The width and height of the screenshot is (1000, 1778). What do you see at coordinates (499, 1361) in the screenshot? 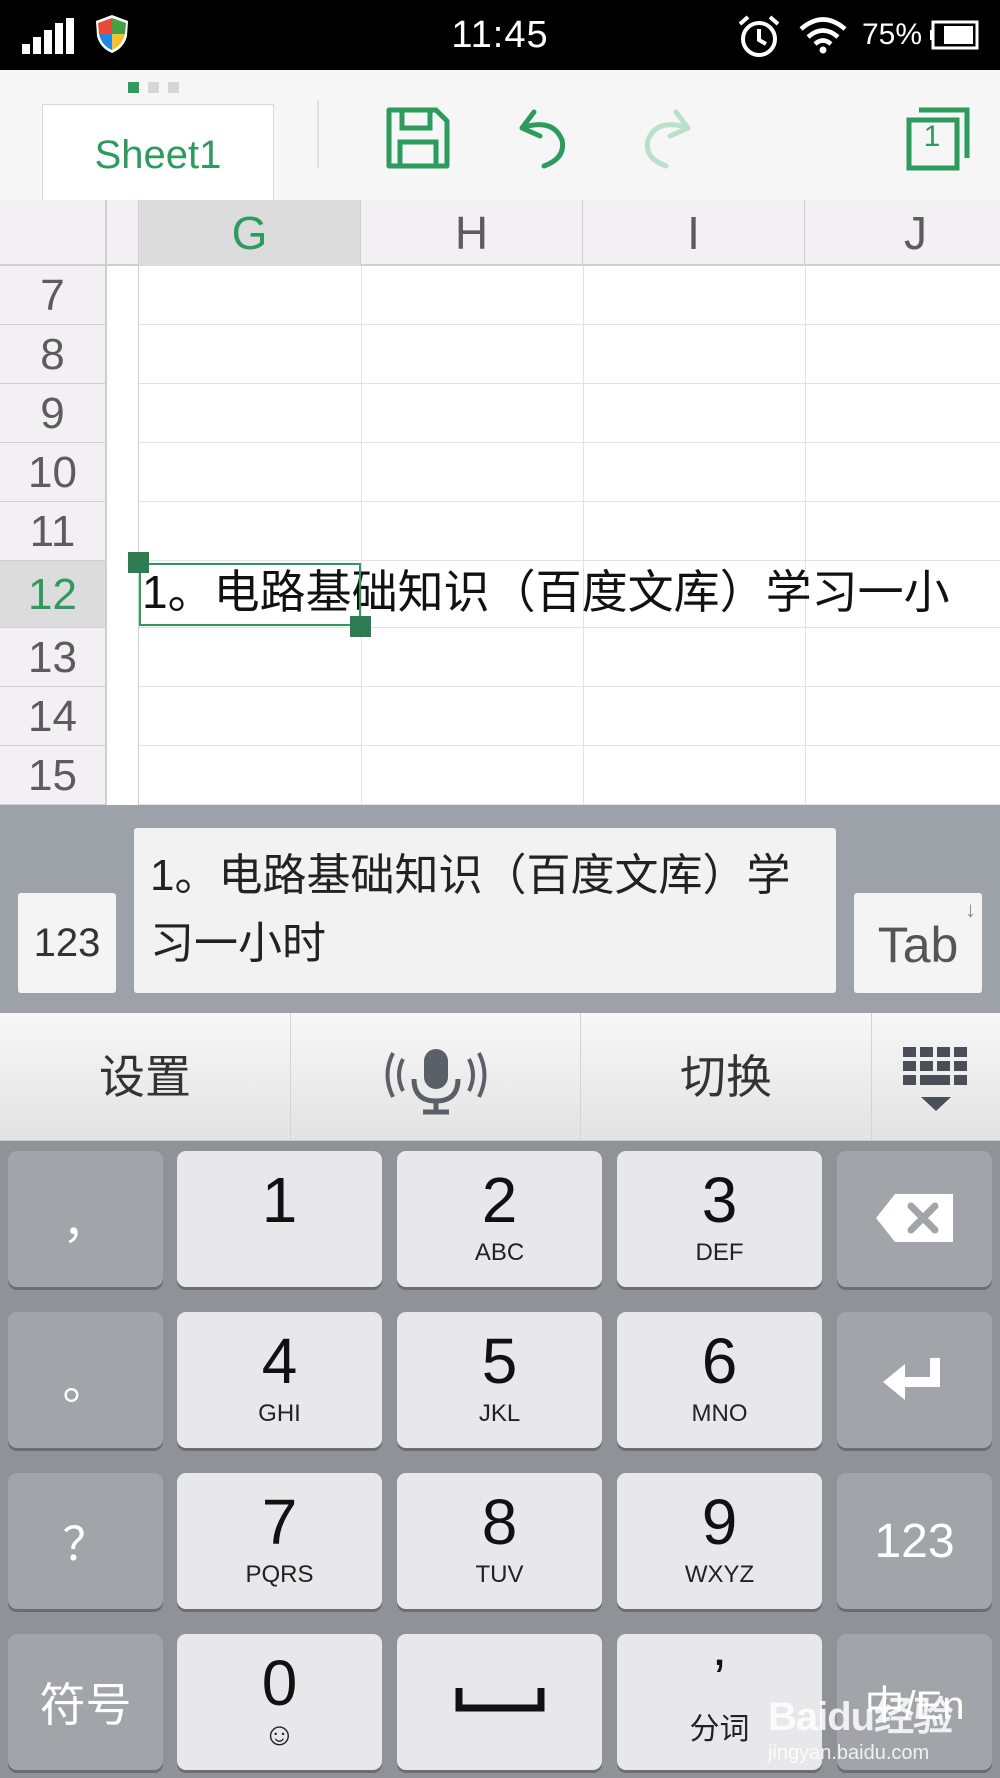
I see `key-digit: 5` at bounding box center [499, 1361].